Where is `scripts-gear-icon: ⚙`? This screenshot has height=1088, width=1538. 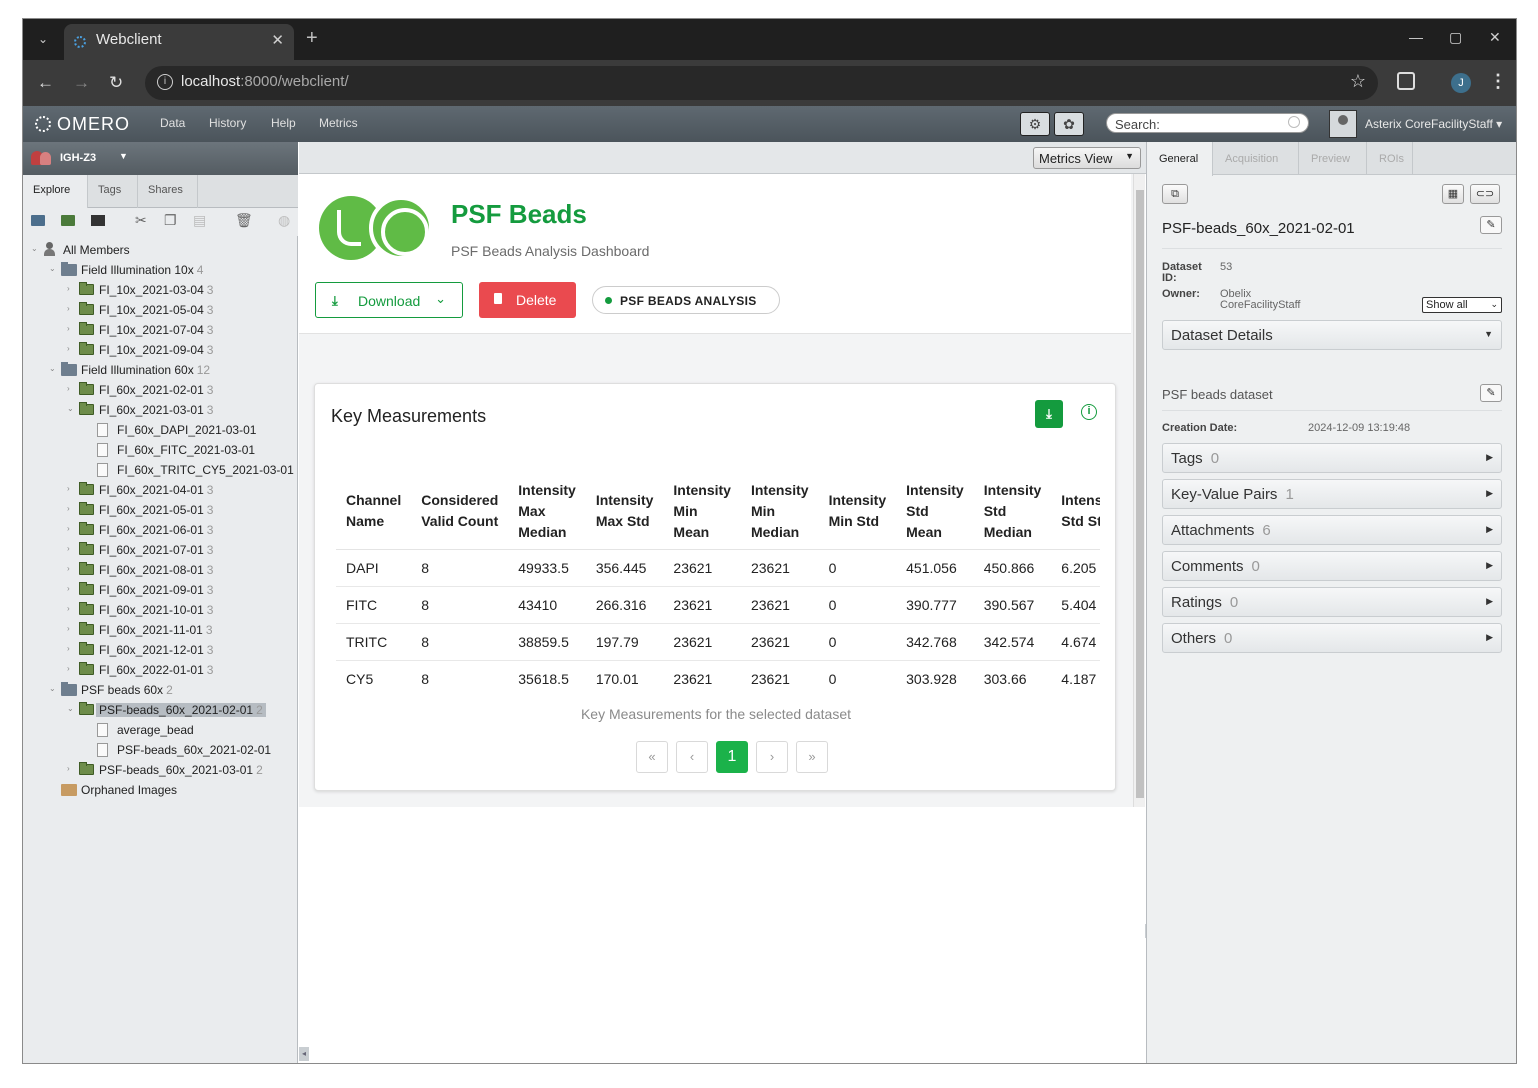
scripts-gear-icon: ⚙ is located at coordinates (1035, 124).